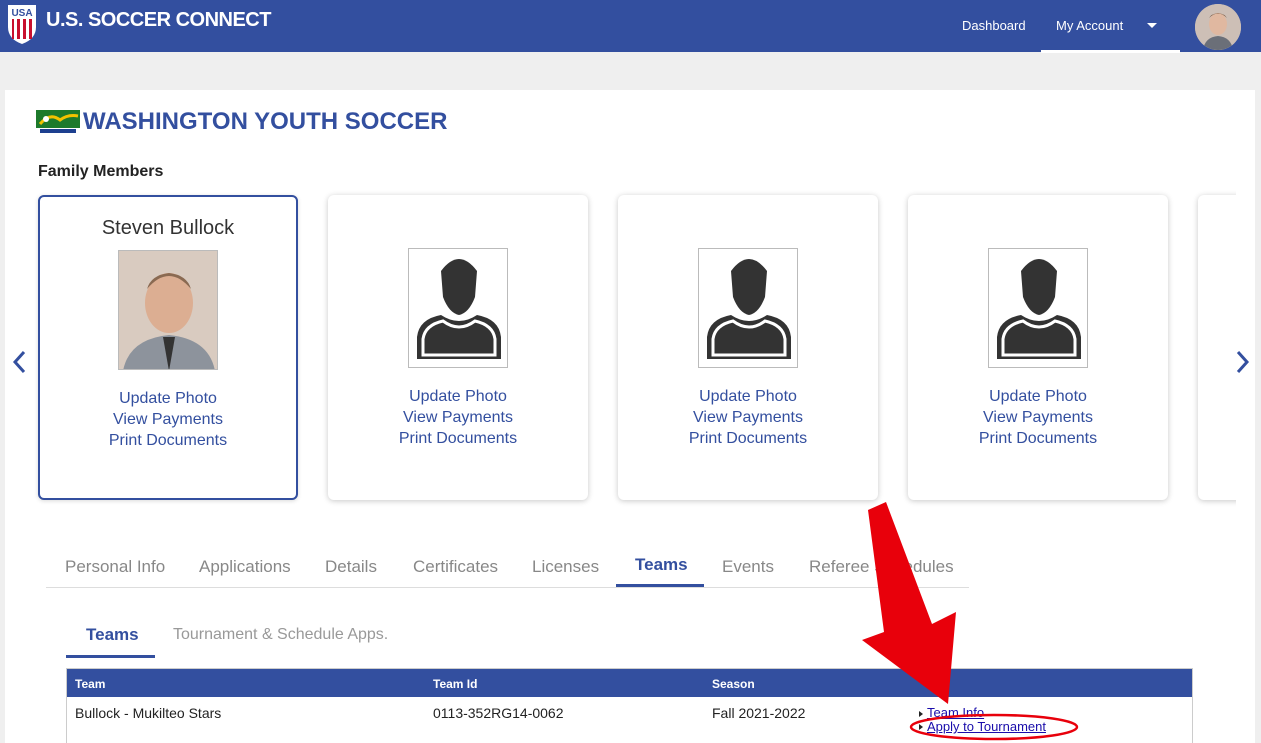 Image resolution: width=1261 pixels, height=743 pixels. I want to click on member-photo, so click(168, 310).